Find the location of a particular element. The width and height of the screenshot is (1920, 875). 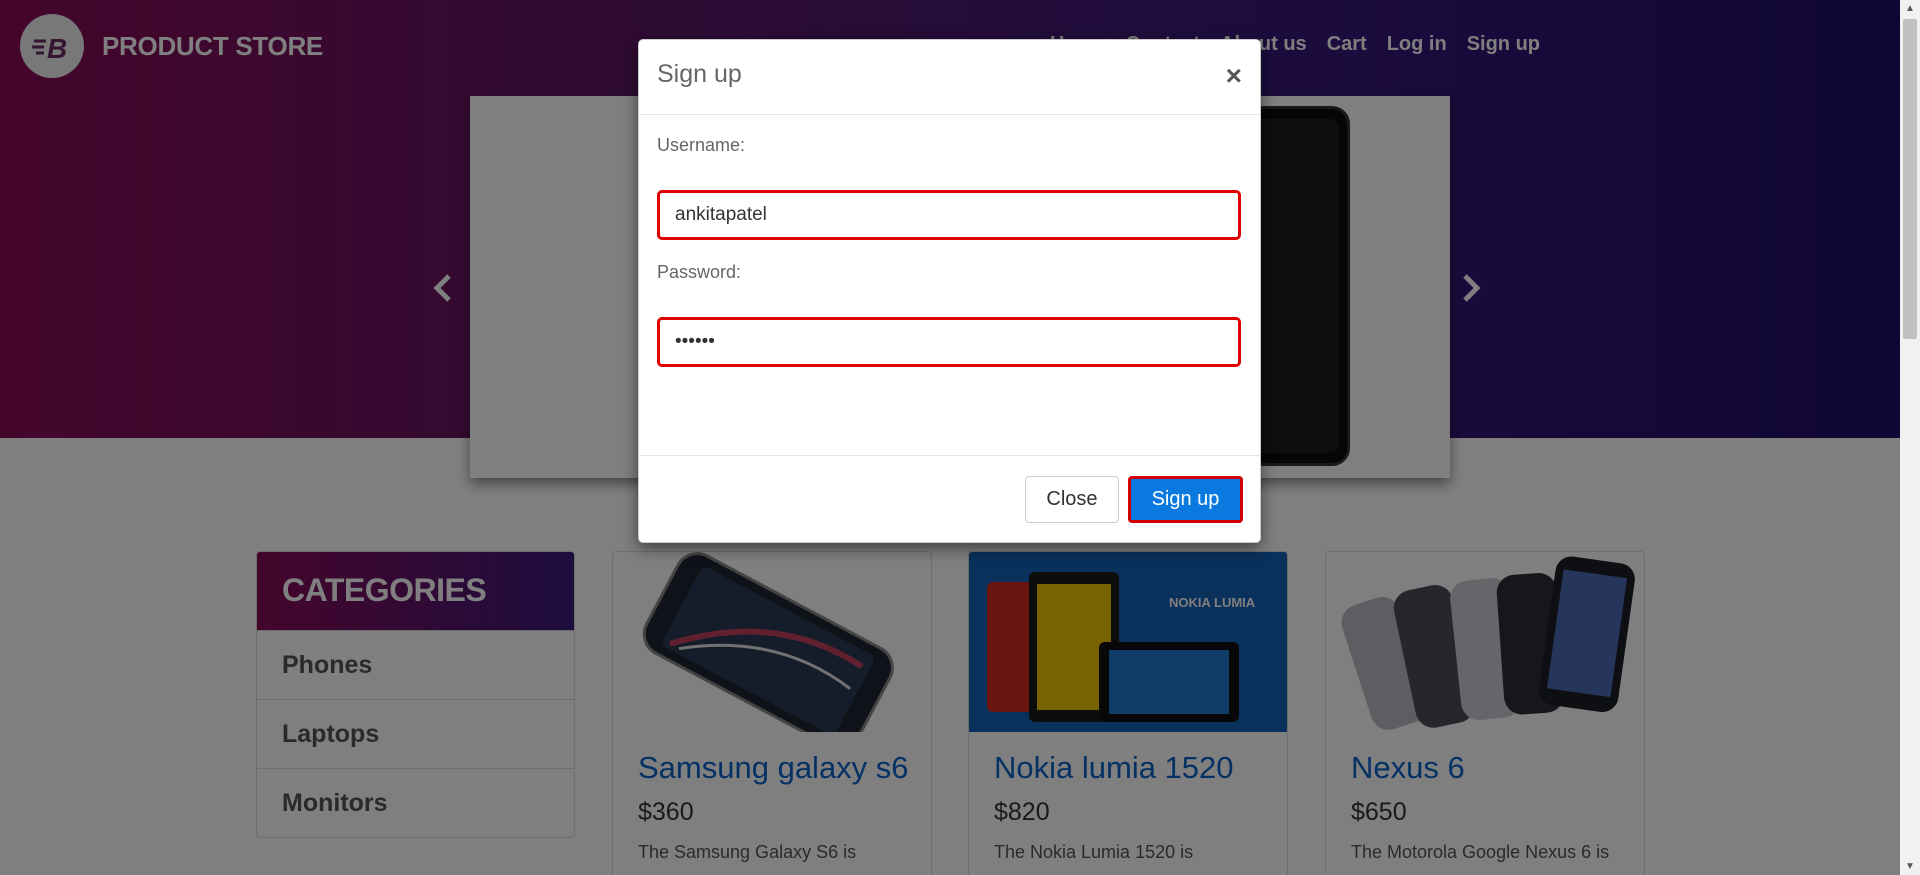

modal-body: Username: Password: is located at coordinates (949, 285).